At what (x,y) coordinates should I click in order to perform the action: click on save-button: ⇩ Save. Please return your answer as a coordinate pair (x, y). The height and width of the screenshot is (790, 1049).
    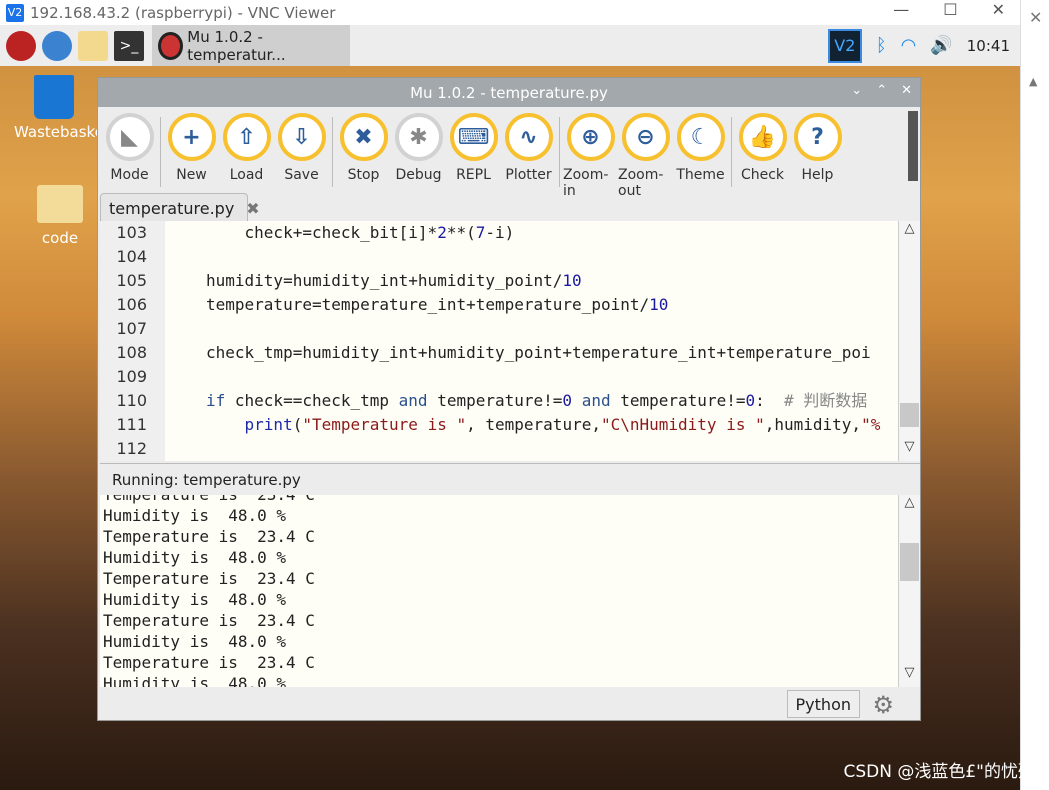
    Looking at the image, I should click on (301, 148).